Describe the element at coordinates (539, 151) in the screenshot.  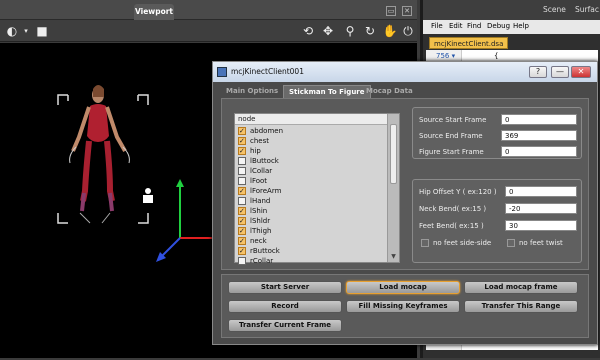
I see `figure-start-input: 0` at that location.